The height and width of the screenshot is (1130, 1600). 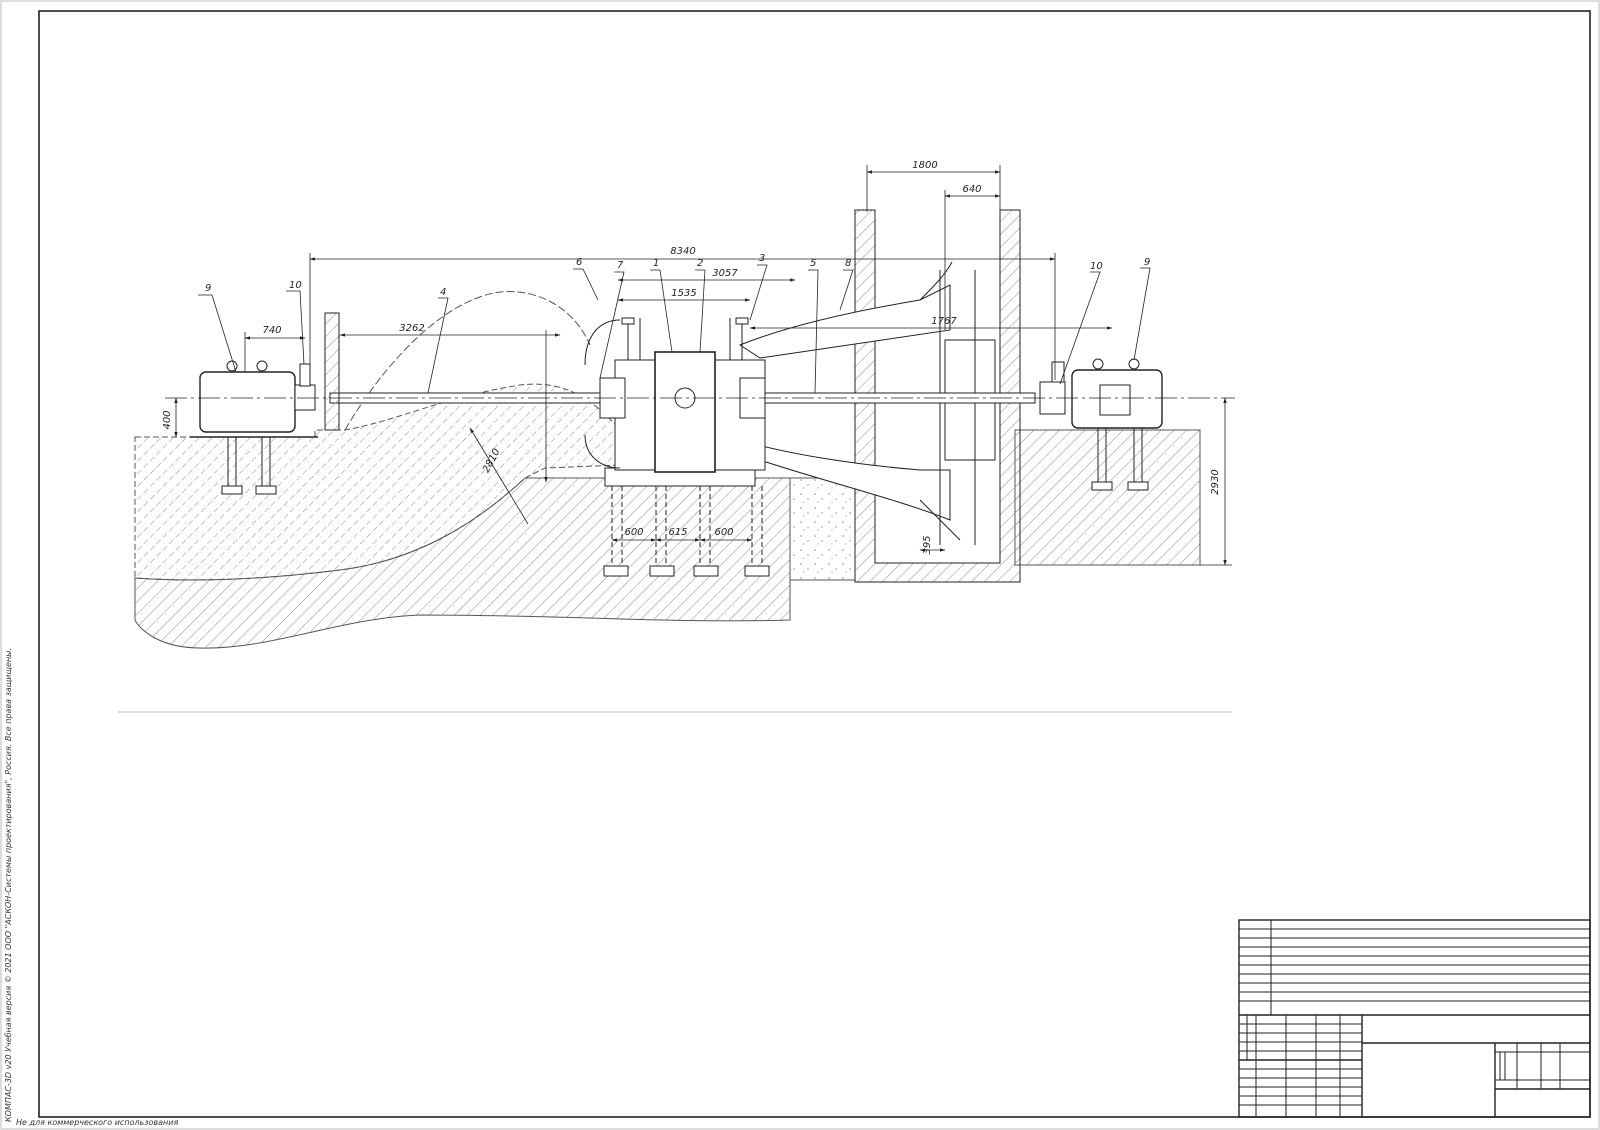 What do you see at coordinates (167, 419) in the screenshot?
I see `dim-400: 400` at bounding box center [167, 419].